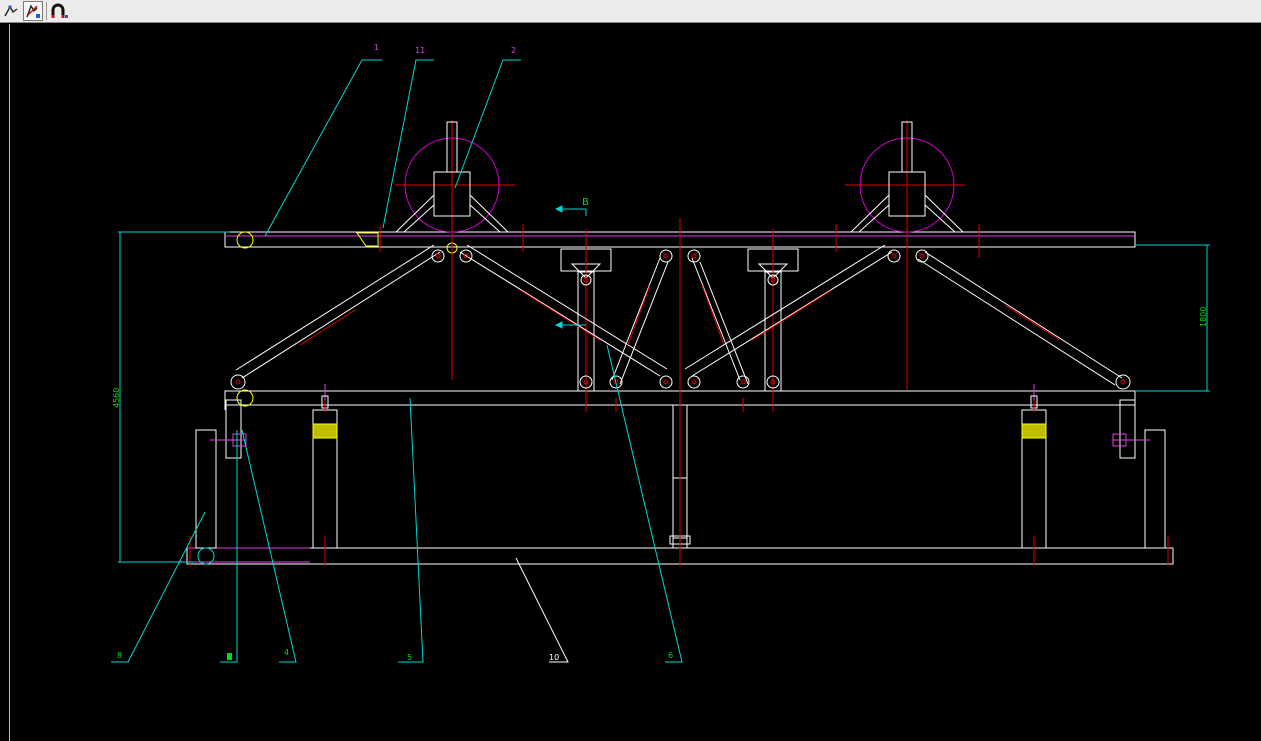 The width and height of the screenshot is (1261, 741). What do you see at coordinates (59, 11) in the screenshot?
I see `magnet-snap-icon` at bounding box center [59, 11].